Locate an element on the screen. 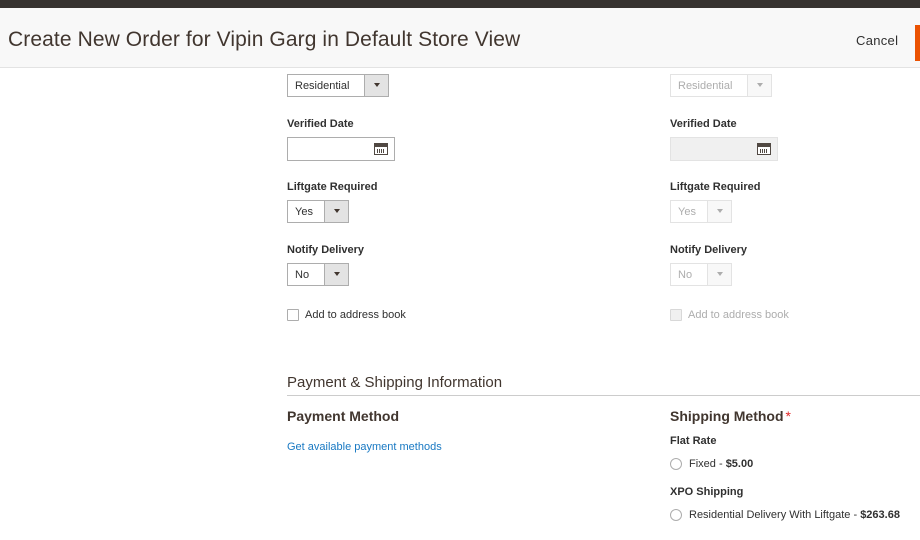 This screenshot has width=920, height=540. payment-shipping-section-title: Payment & Shipping Information is located at coordinates (395, 382).